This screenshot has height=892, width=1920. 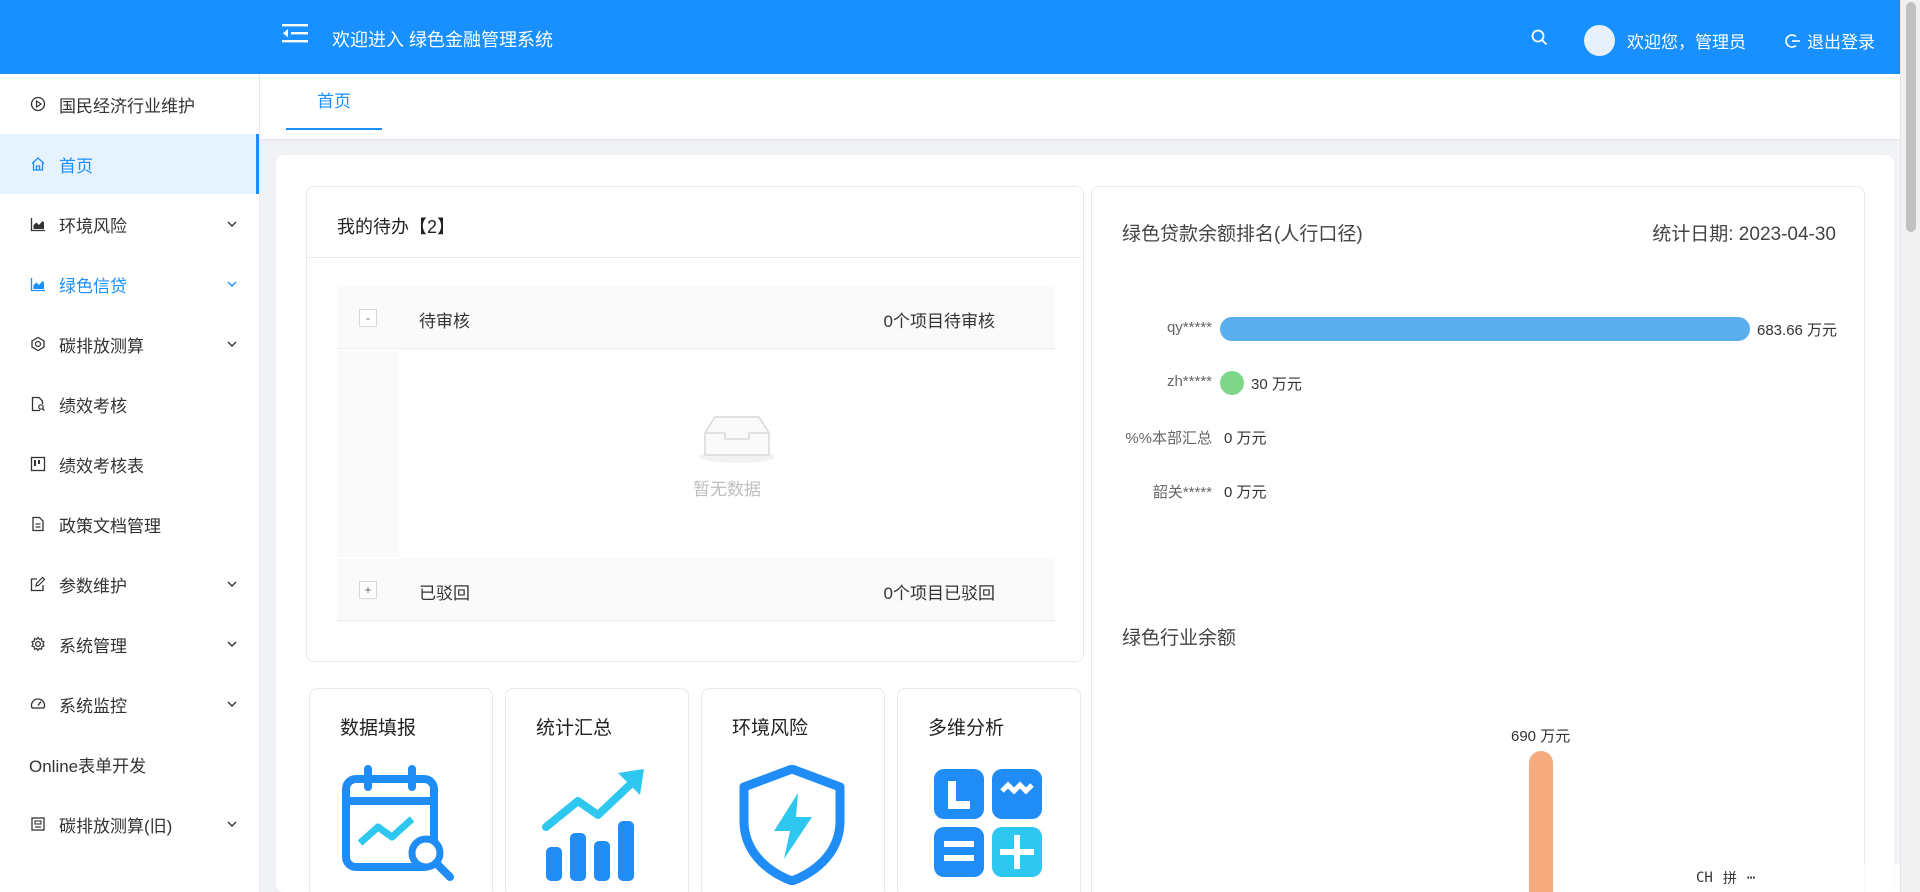 I want to click on sidebar-item-carbon-calc: 碳排放测算, so click(x=129, y=344).